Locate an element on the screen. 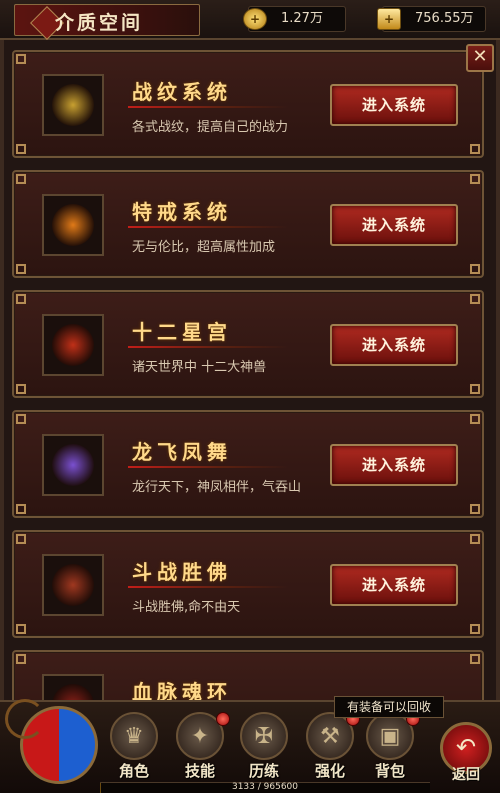 This screenshot has width=500, height=793. system-card: 斗战胜佛斗战胜佛,命不由天 进入系统 is located at coordinates (248, 584).